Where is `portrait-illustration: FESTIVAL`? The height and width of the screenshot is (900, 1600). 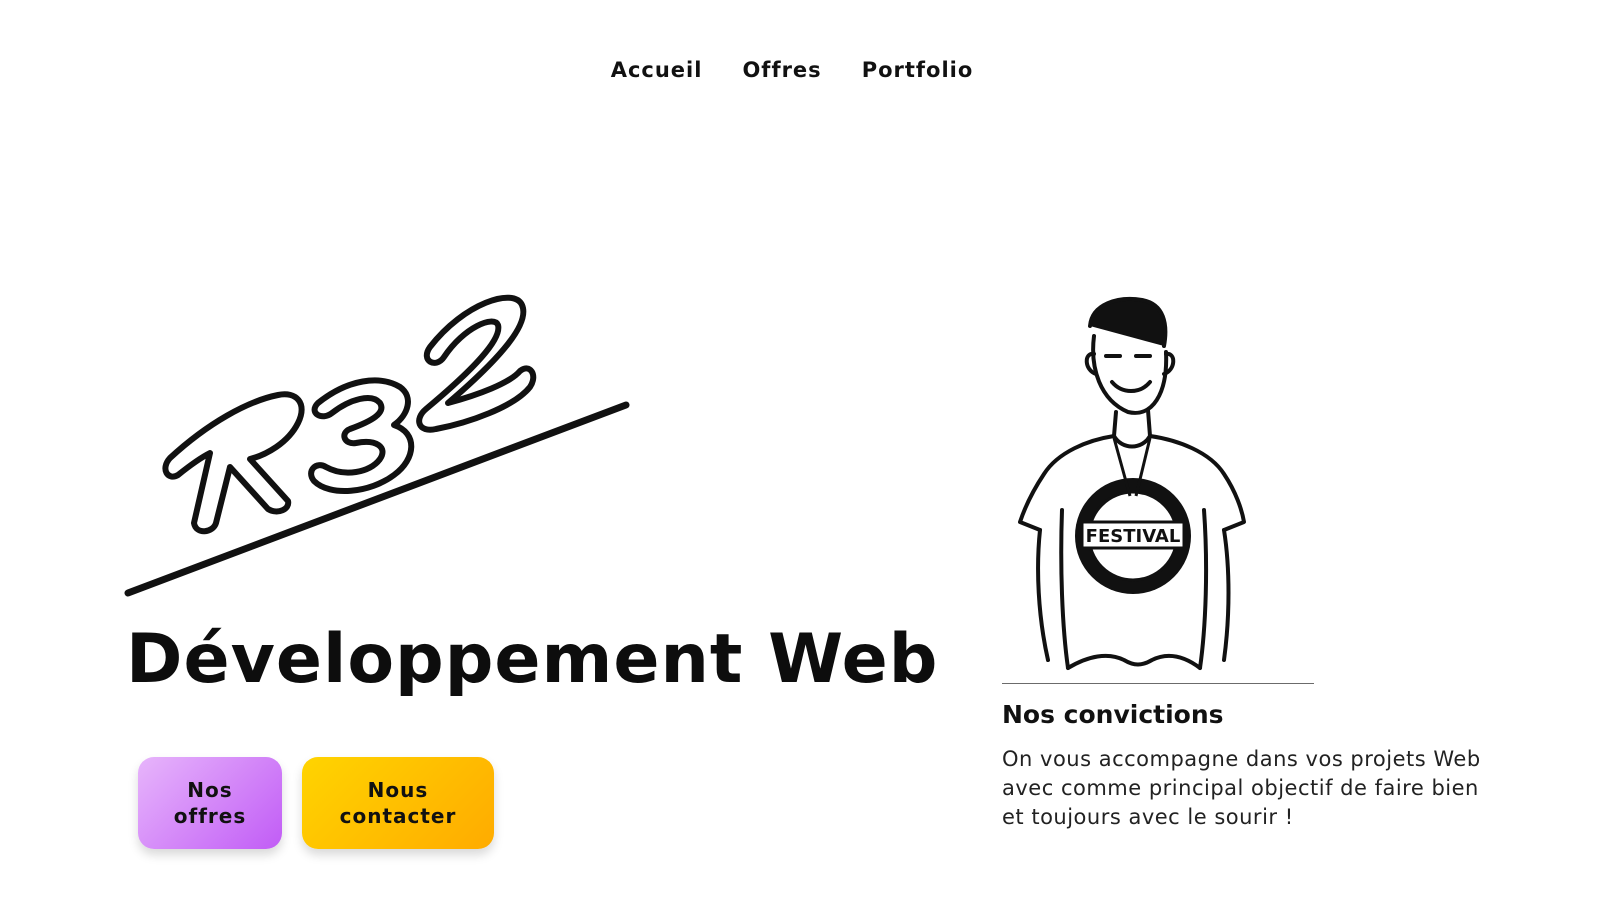 portrait-illustration: FESTIVAL is located at coordinates (1132, 483).